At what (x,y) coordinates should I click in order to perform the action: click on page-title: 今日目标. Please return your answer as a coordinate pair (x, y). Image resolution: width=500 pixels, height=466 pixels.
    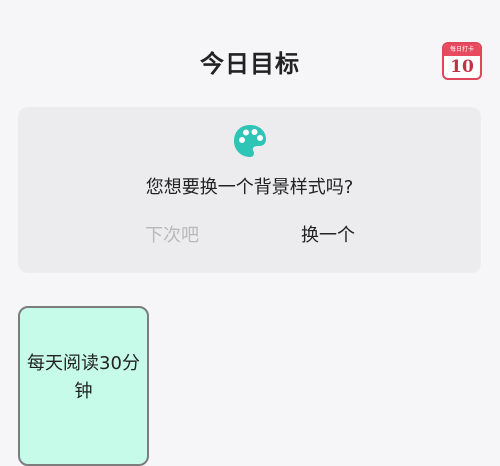
    Looking at the image, I should click on (250, 64).